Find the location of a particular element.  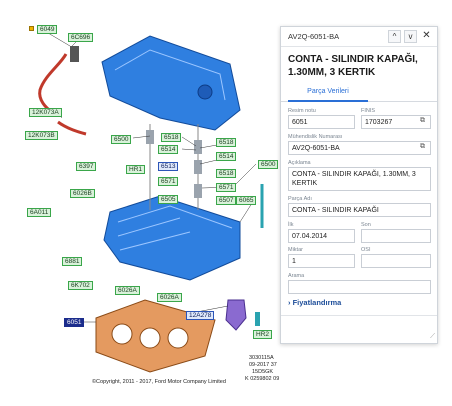

callout-6397: 6397 is located at coordinates (86, 166).